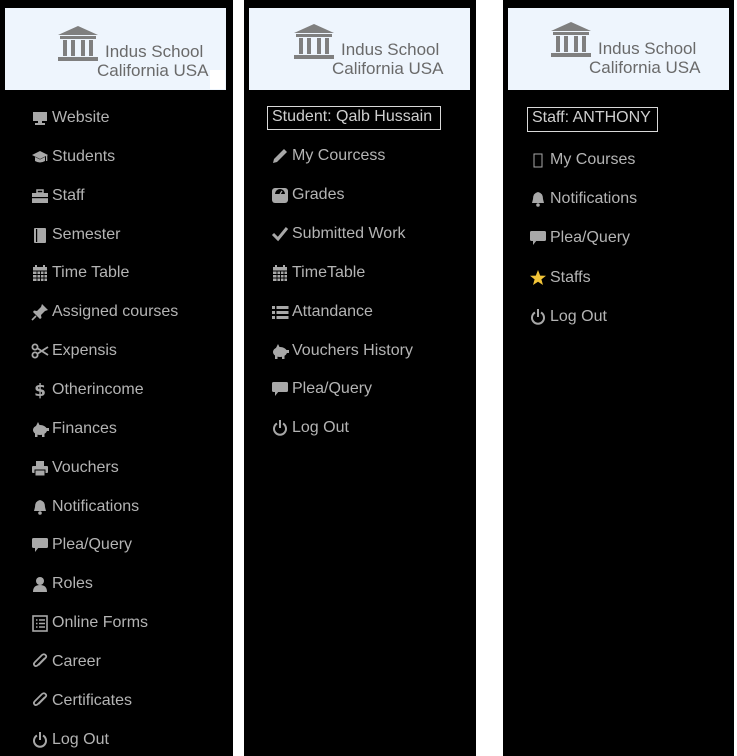 Image resolution: width=737 pixels, height=756 pixels. What do you see at coordinates (40, 196) in the screenshot?
I see `briefcase-icon` at bounding box center [40, 196].